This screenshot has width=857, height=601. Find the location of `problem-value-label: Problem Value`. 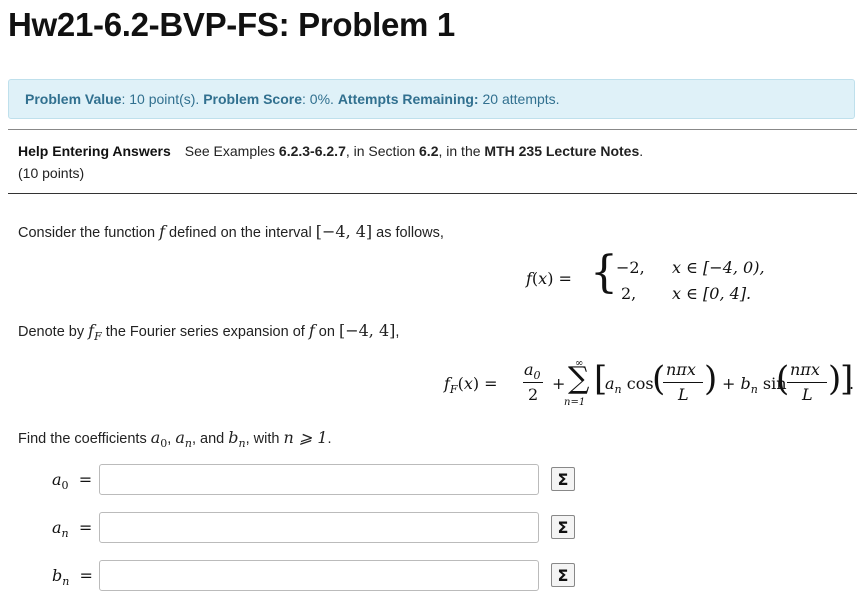

problem-value-label: Problem Value is located at coordinates (73, 99).